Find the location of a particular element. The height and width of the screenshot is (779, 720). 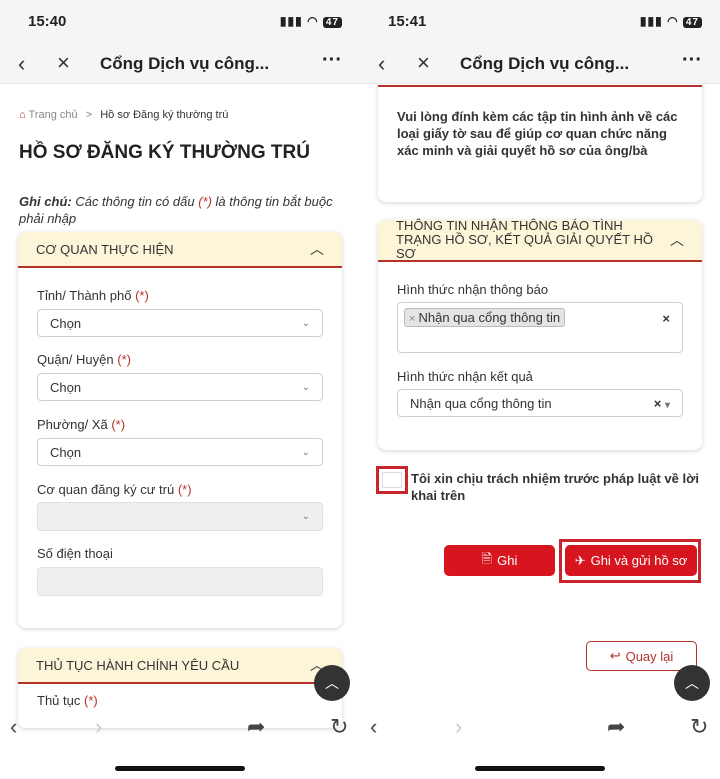

status-bar: 15:40 ▮▮▮ ◠ 47 is located at coordinates (180, 22).